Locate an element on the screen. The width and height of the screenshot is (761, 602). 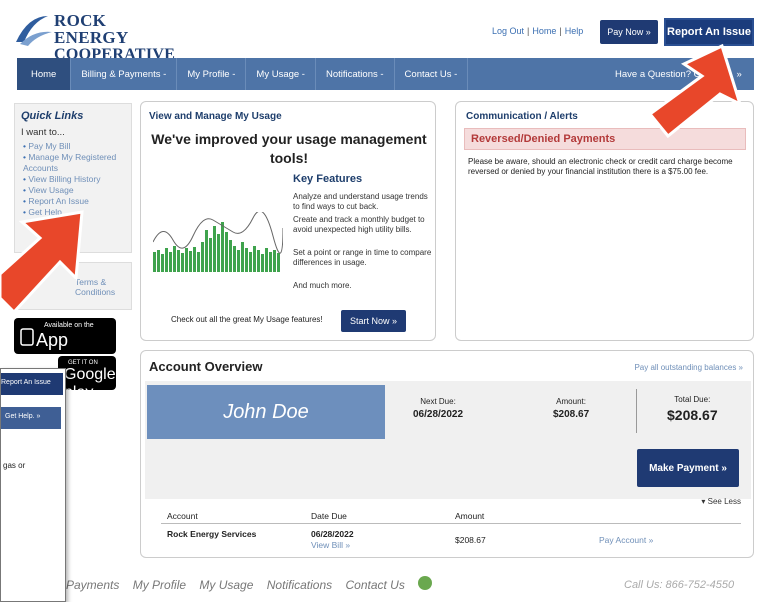
green-circle-icon is located at coordinates (425, 583).